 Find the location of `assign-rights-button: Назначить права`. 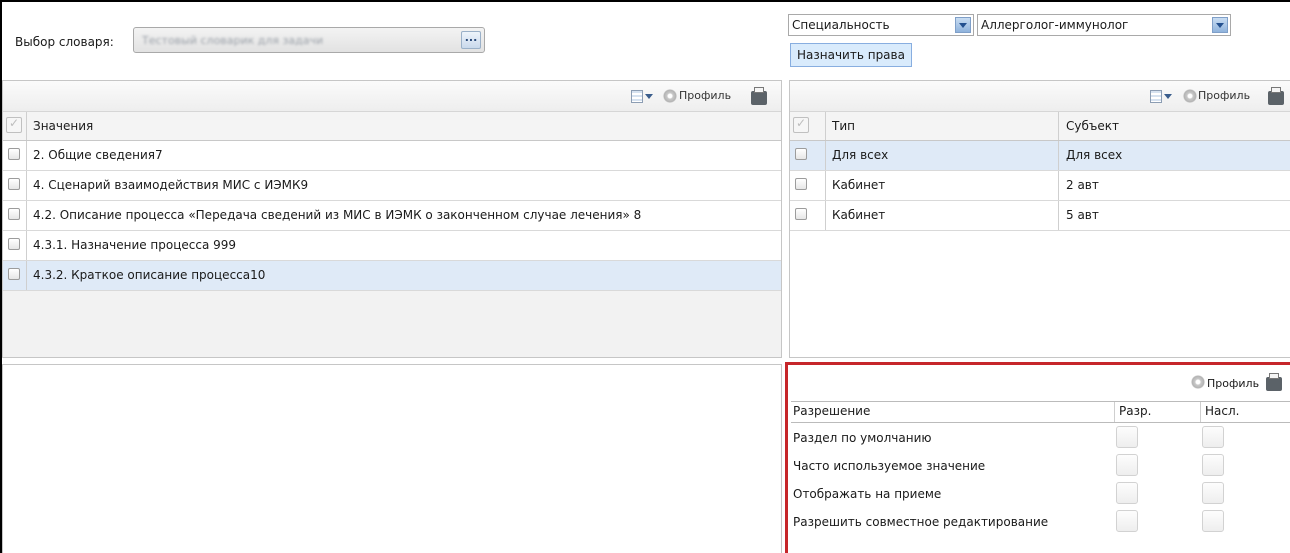

assign-rights-button: Назначить права is located at coordinates (851, 55).